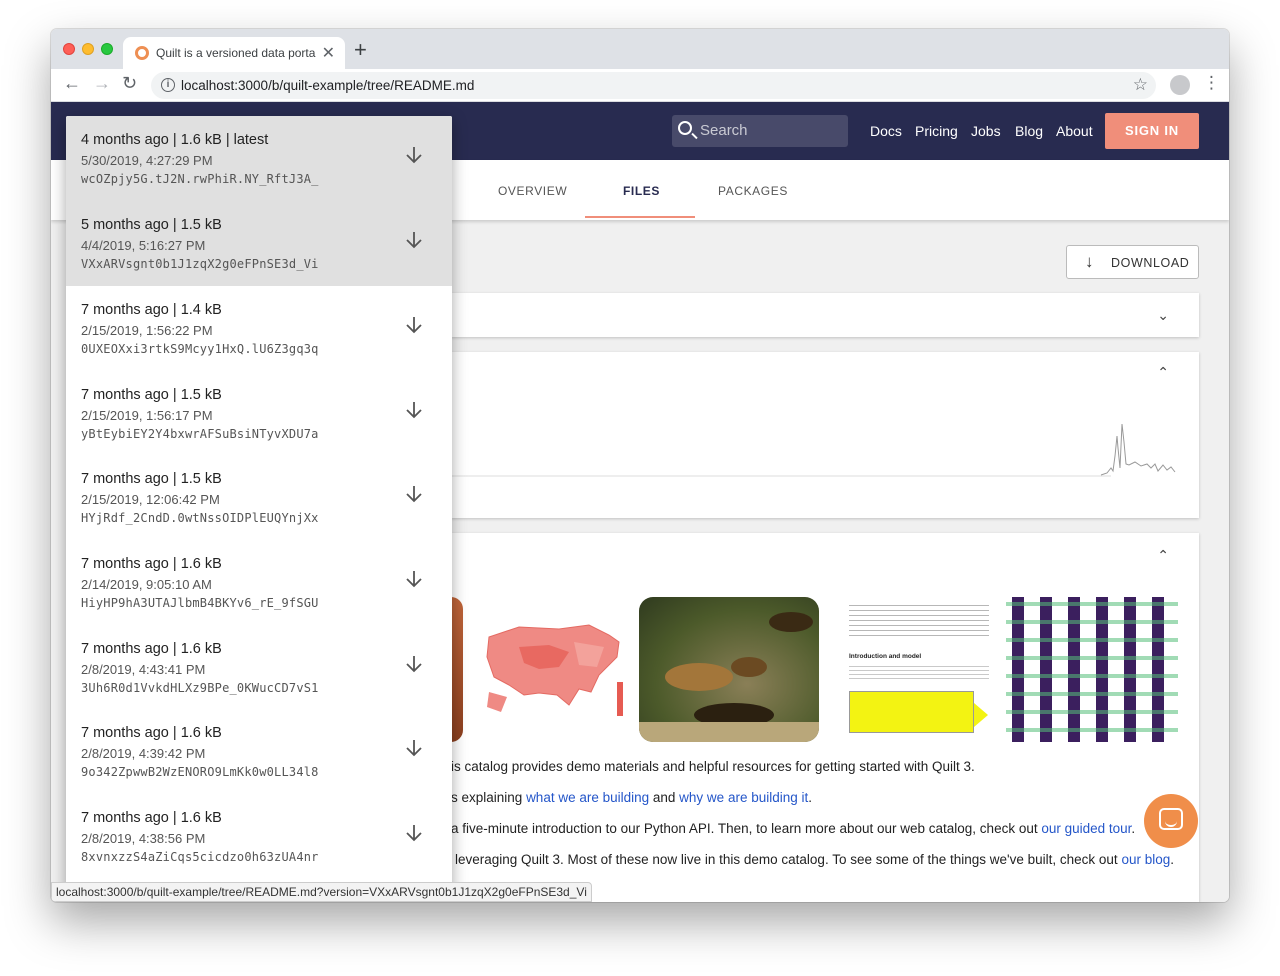  I want to click on nav-link-docs: Docs, so click(886, 131).